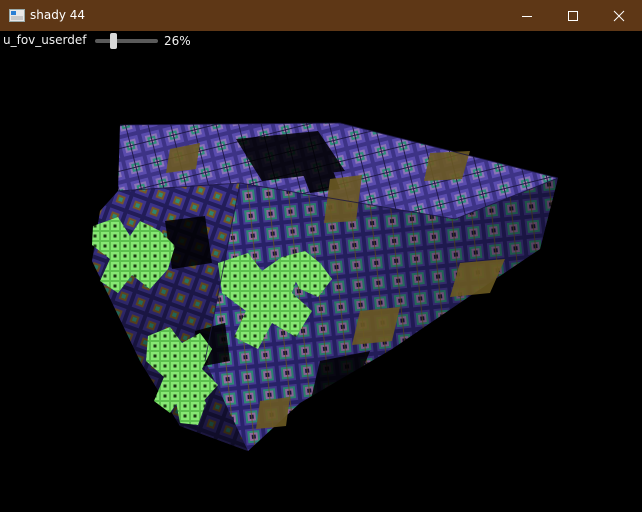 The width and height of the screenshot is (642, 512). What do you see at coordinates (45, 40) in the screenshot?
I see `fov-param-label: u_fov_userdef` at bounding box center [45, 40].